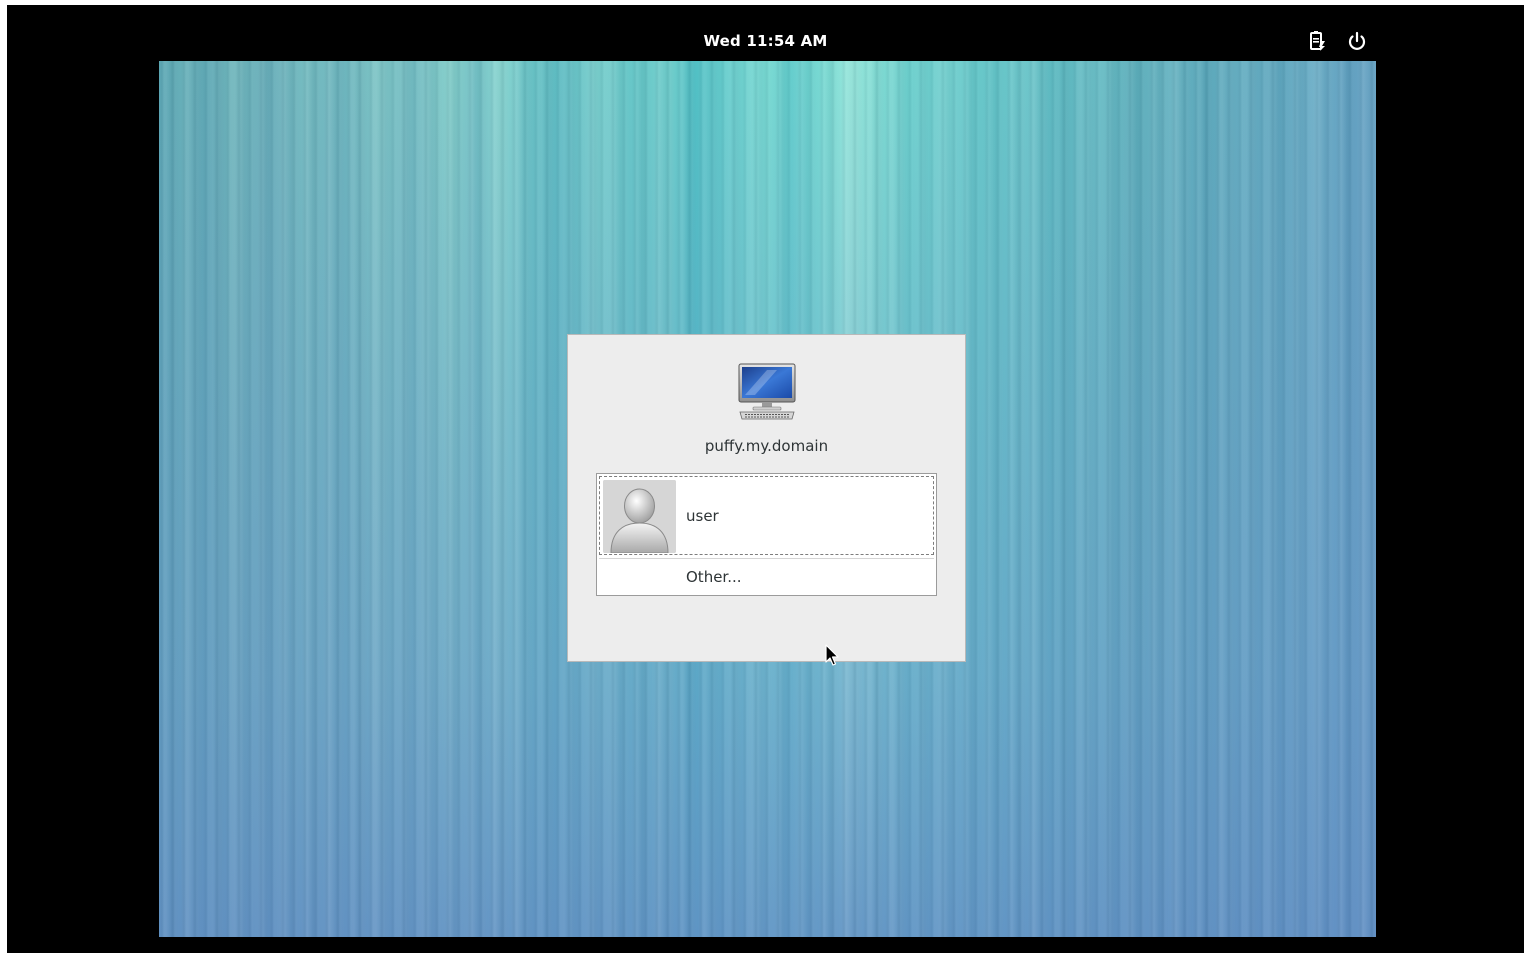  What do you see at coordinates (767, 392) in the screenshot?
I see `computer-icon` at bounding box center [767, 392].